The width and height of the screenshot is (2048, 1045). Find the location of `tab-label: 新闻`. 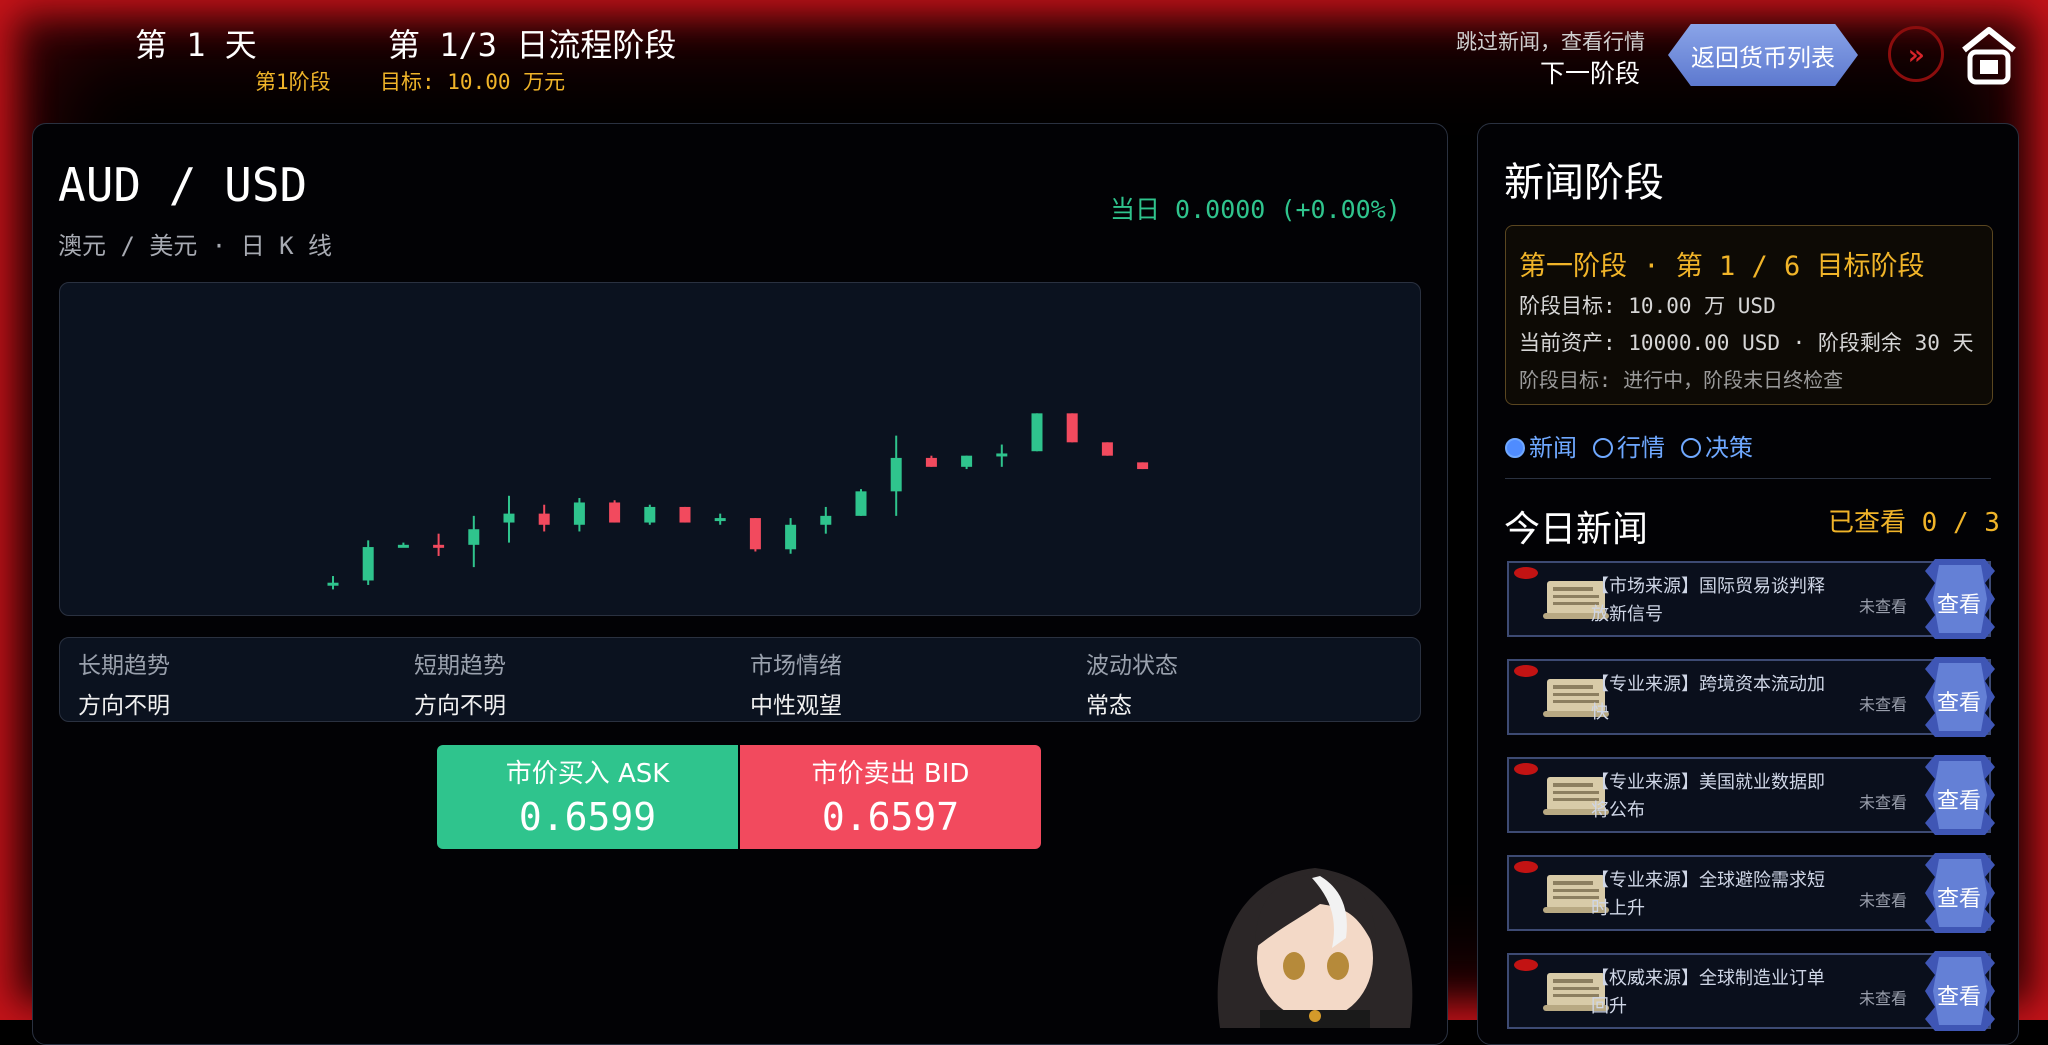

tab-label: 新闻 is located at coordinates (1553, 448).